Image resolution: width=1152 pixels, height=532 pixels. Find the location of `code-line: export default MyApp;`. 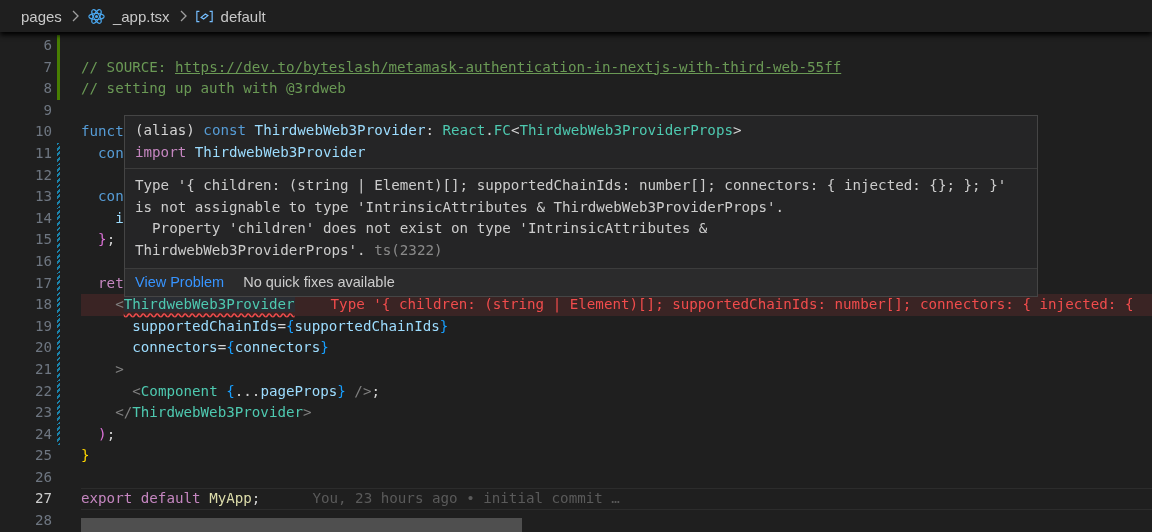

code-line: export default MyApp; is located at coordinates (171, 499).